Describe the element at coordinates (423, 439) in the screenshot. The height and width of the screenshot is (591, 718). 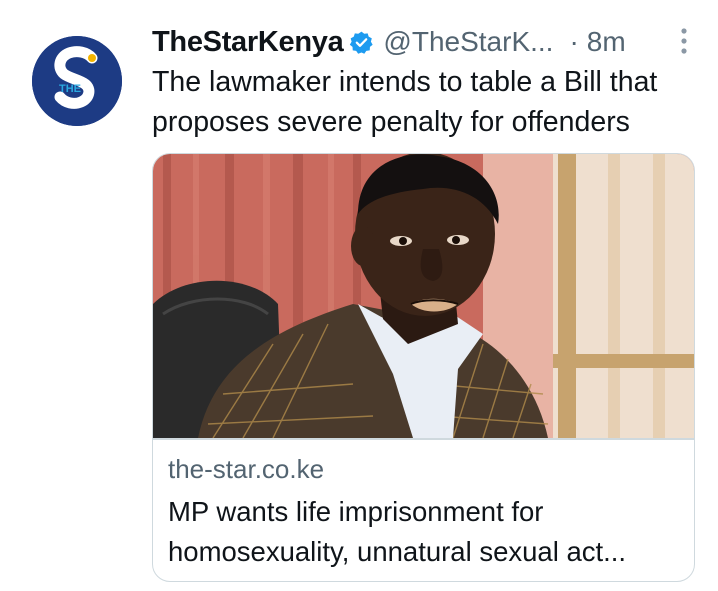
I see `card-divider` at that location.